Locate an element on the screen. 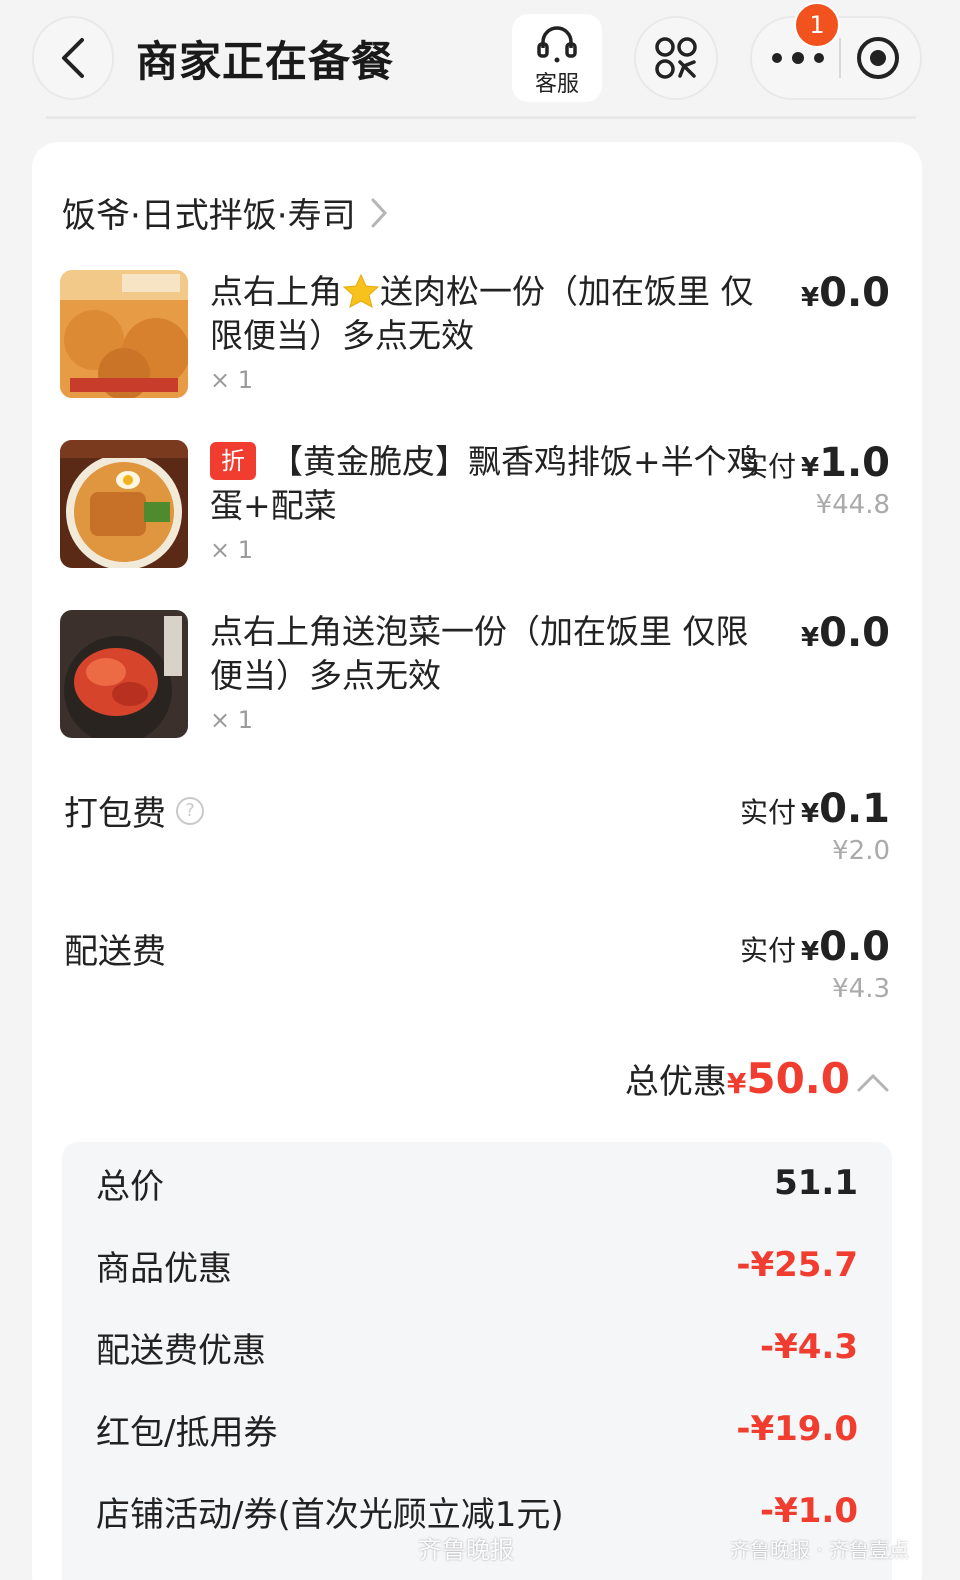 This screenshot has width=960, height=1580. packing-fee-label-group: 打包费 ? is located at coordinates (134, 810).